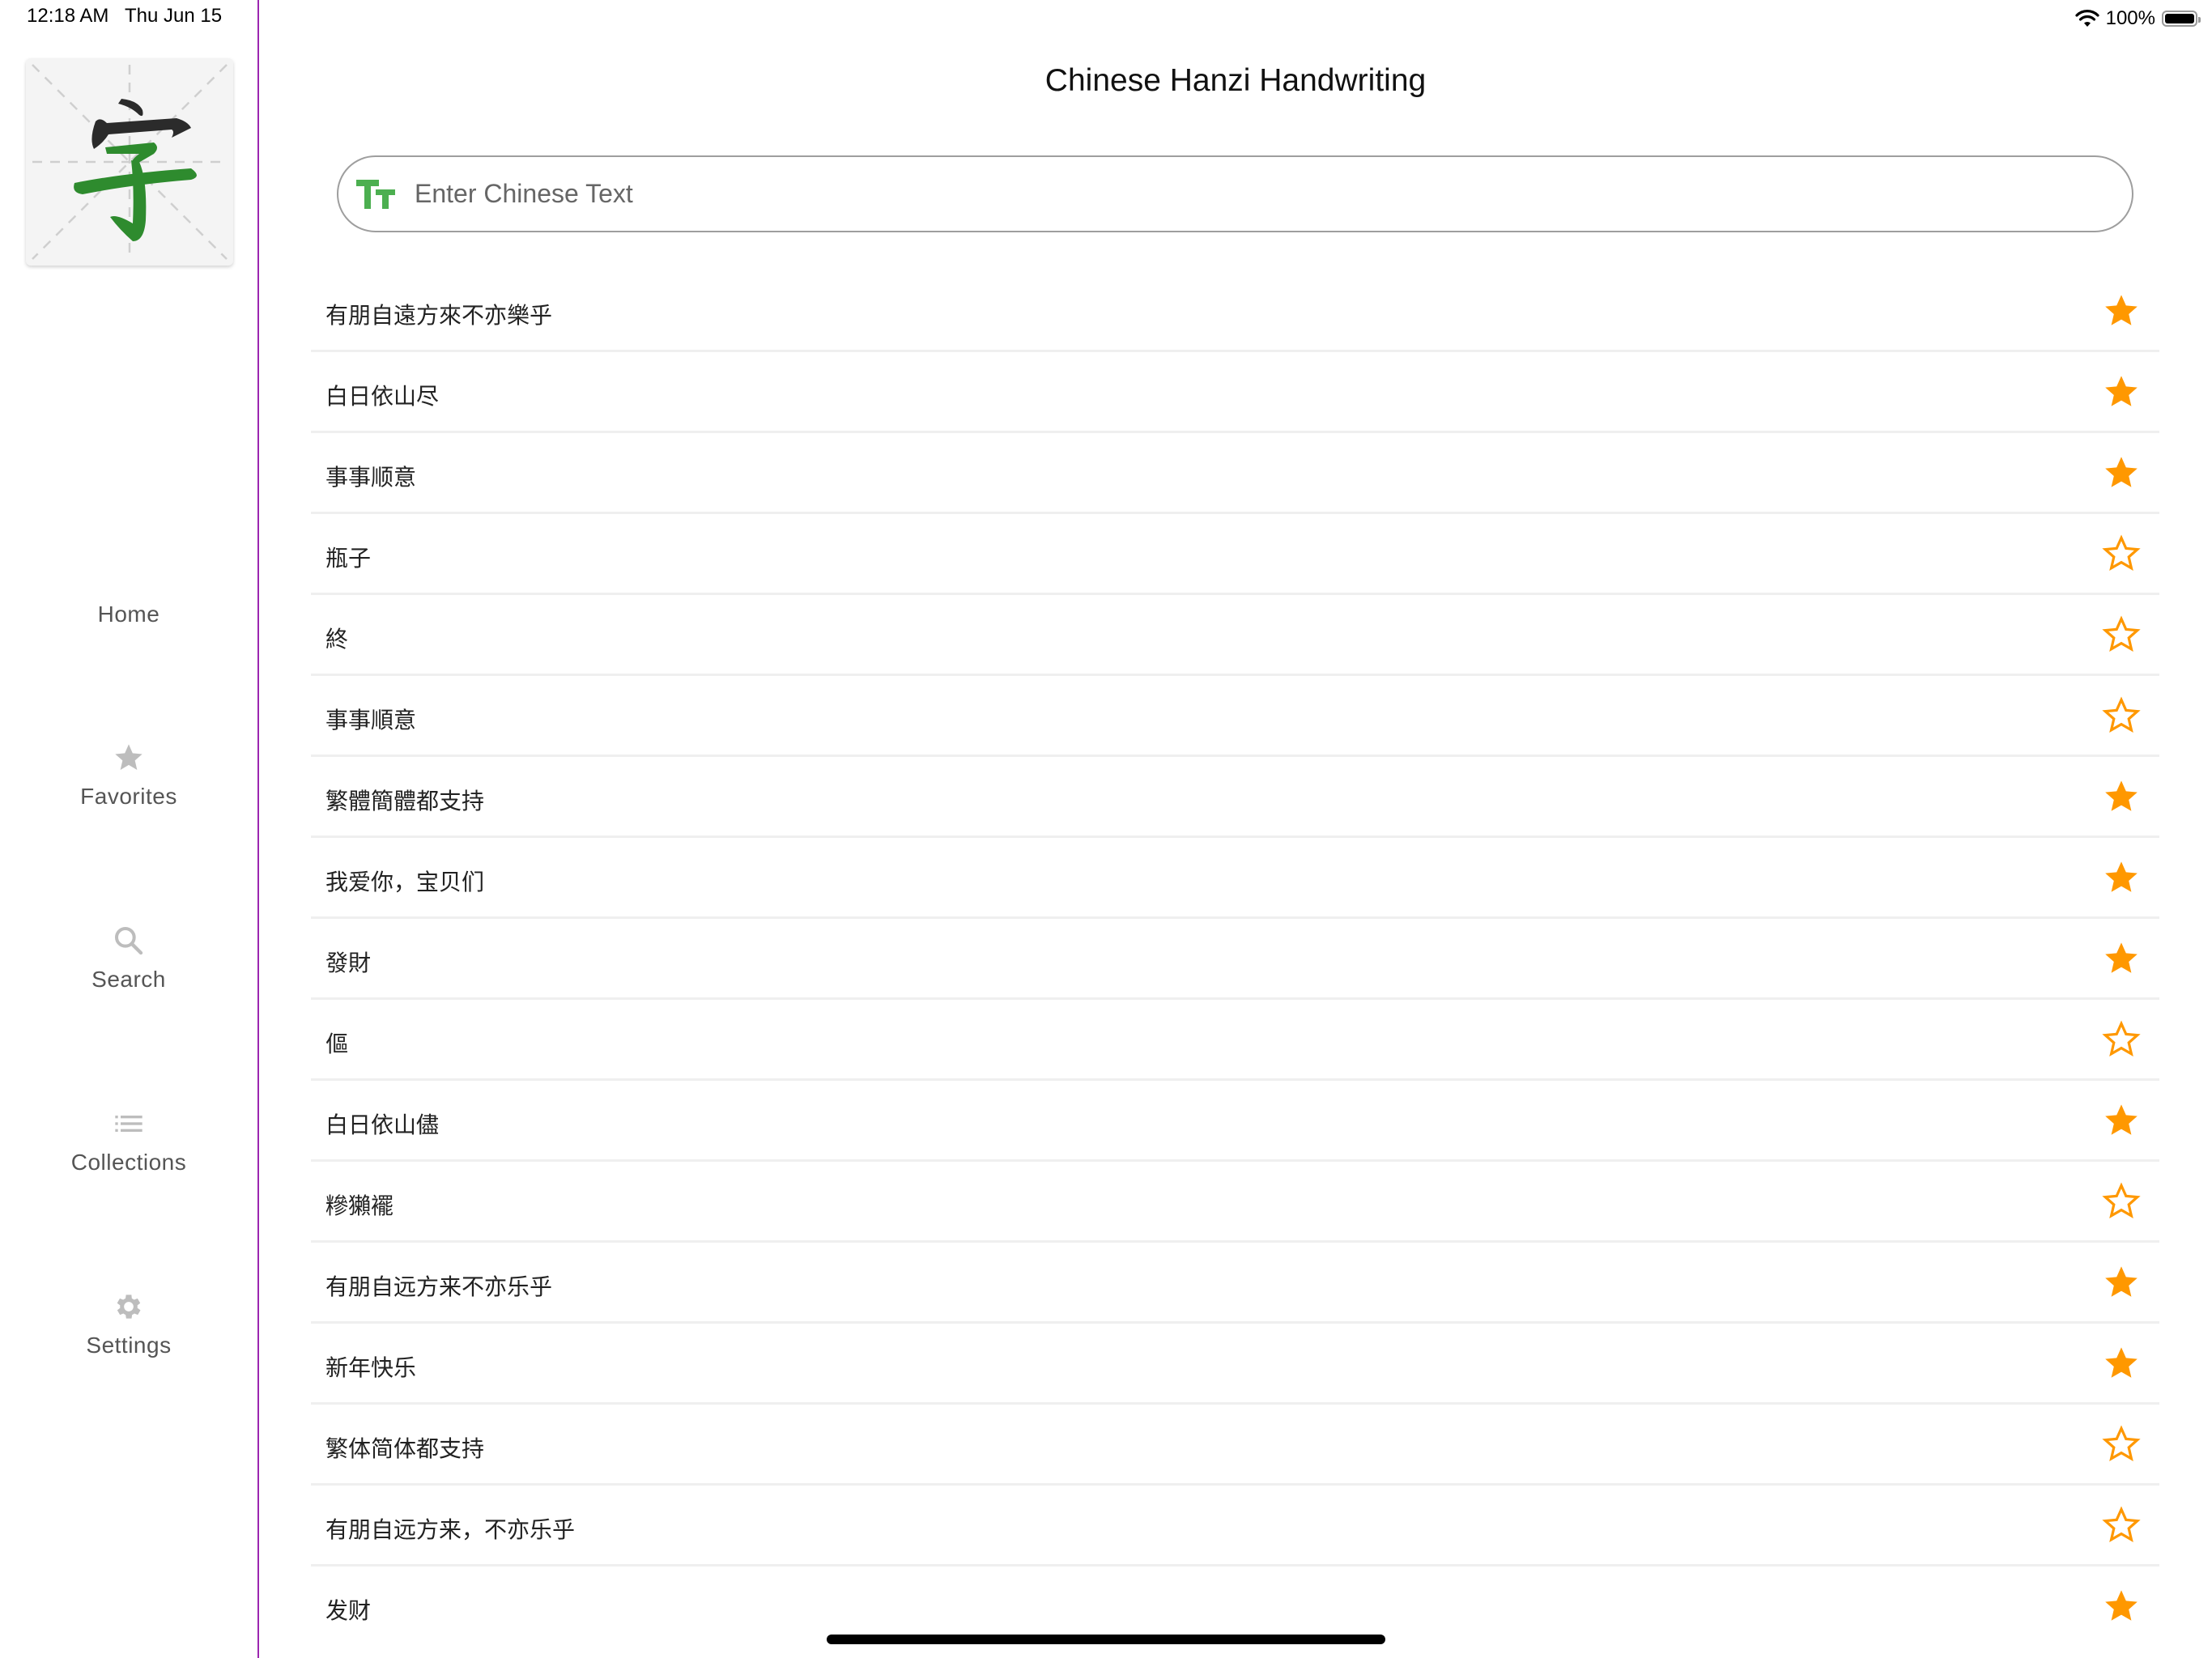 Image resolution: width=2212 pixels, height=1658 pixels. Describe the element at coordinates (129, 780) in the screenshot. I see `nav-item-favorites: Favorites` at that location.